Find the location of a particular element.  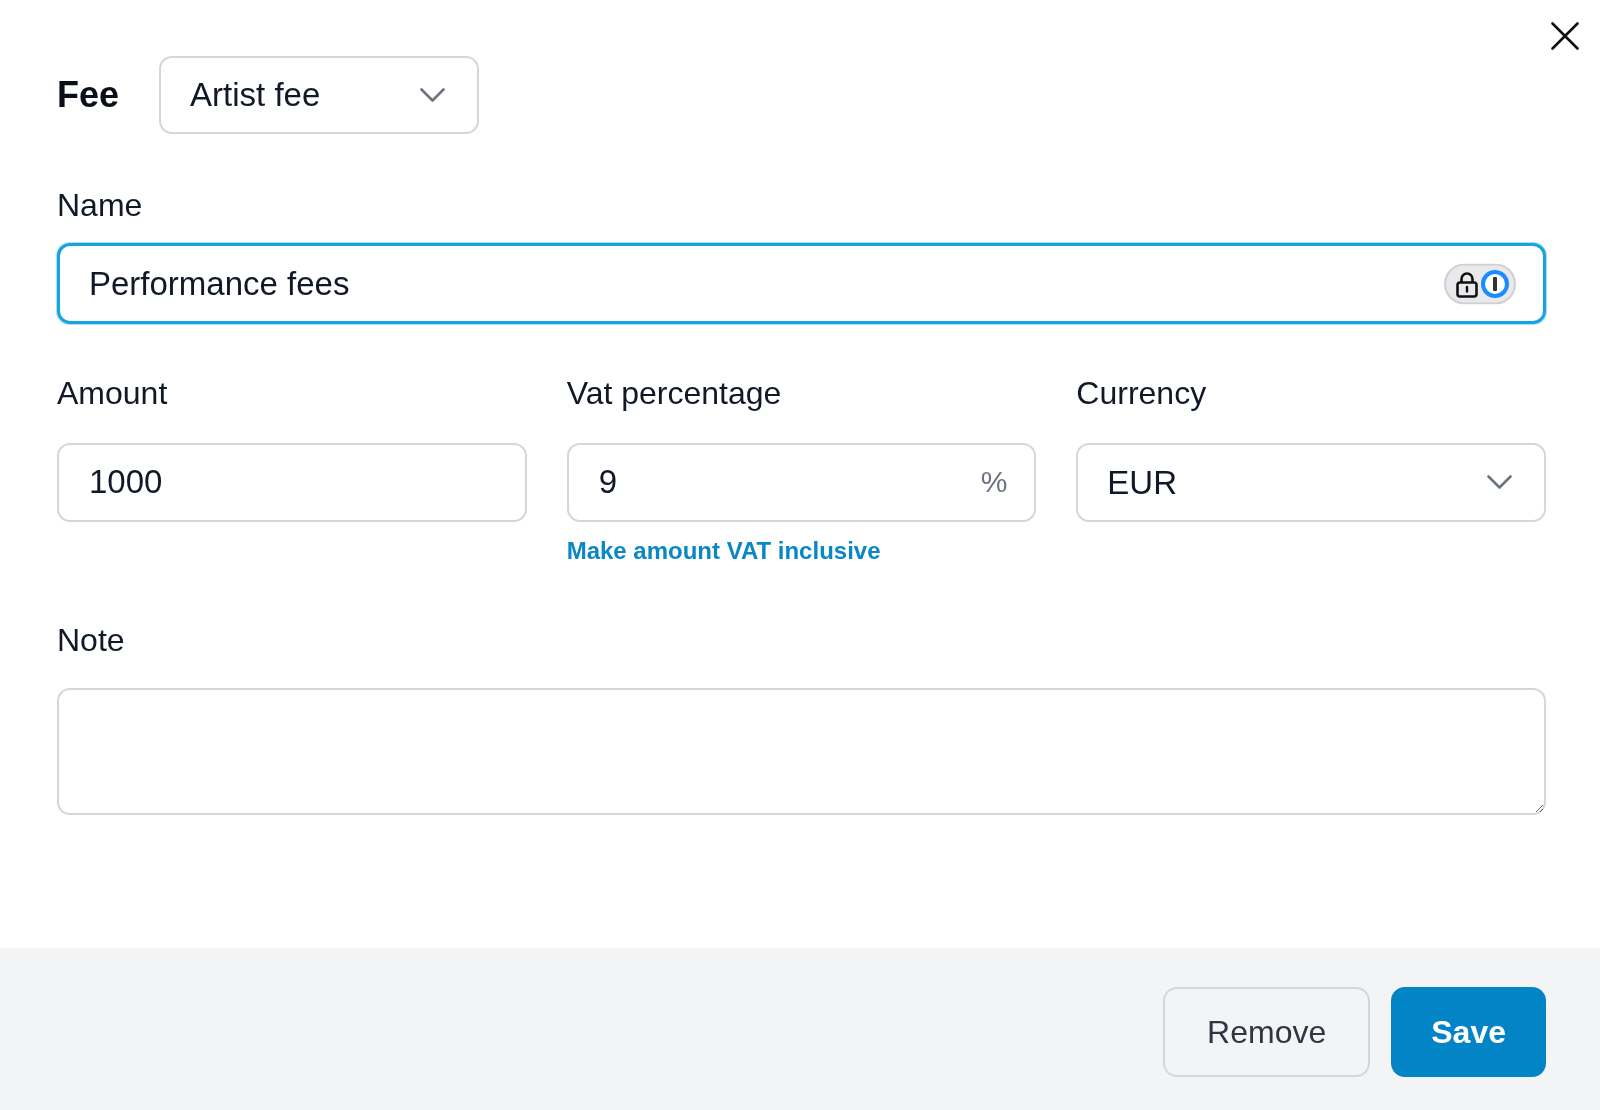

currency-select: EUR is located at coordinates (1311, 482).